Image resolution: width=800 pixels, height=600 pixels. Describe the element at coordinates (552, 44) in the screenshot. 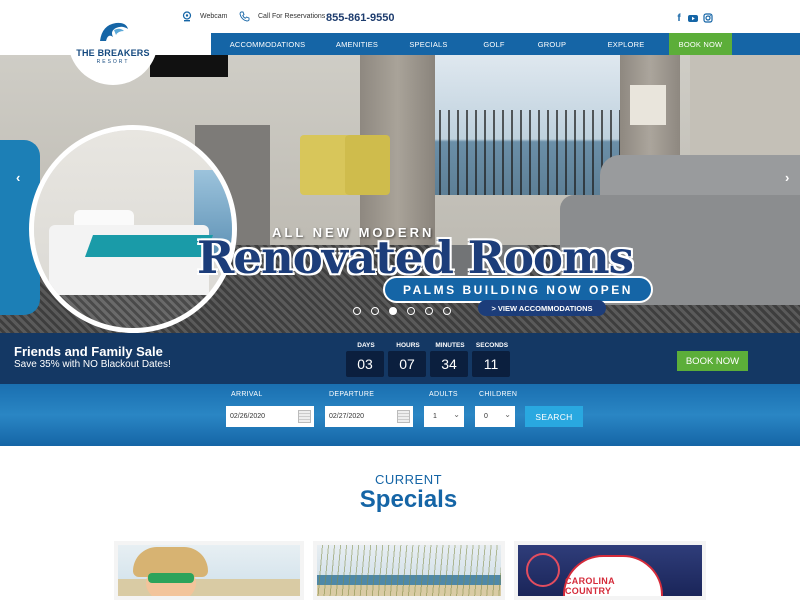

I see `nav-item-group: GROUP` at that location.